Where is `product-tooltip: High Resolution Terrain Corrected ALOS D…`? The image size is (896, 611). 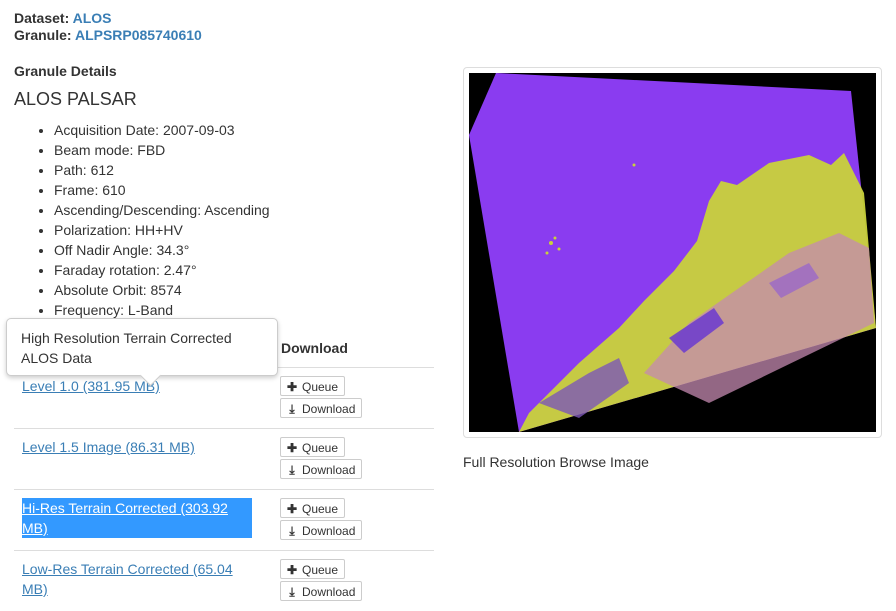 product-tooltip: High Resolution Terrain Corrected ALOS D… is located at coordinates (142, 352).